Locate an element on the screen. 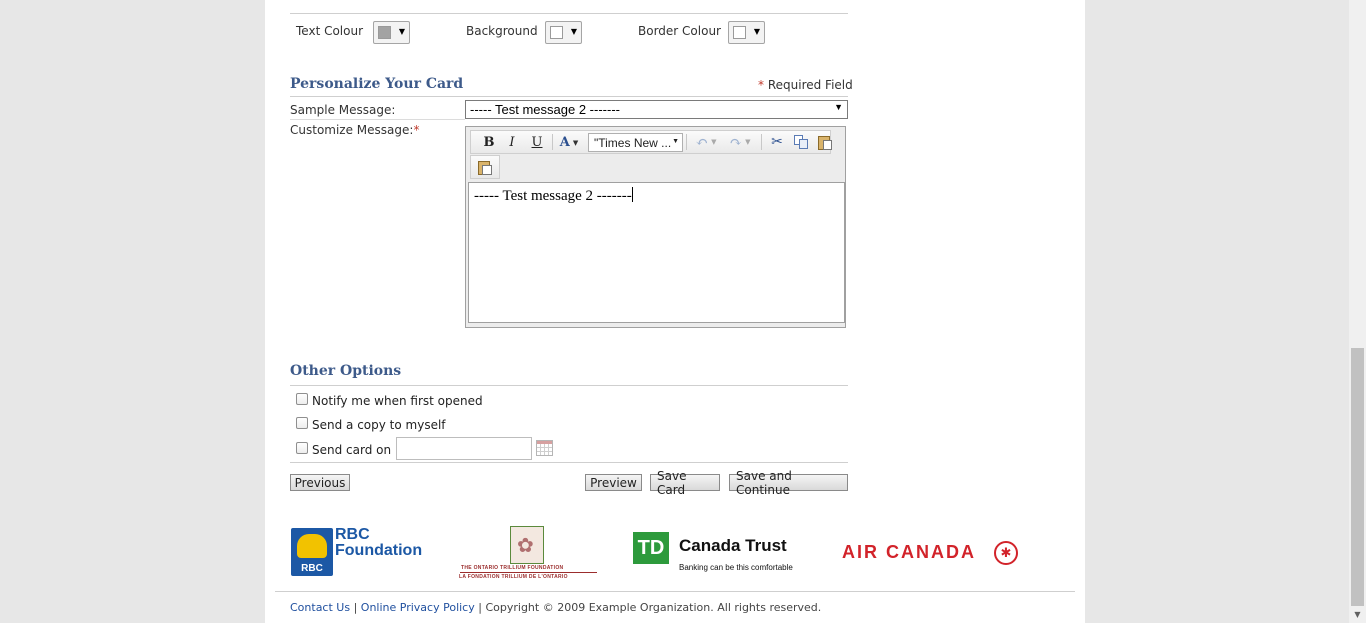 This screenshot has height=623, width=1366. other-options-divider is located at coordinates (569, 385).